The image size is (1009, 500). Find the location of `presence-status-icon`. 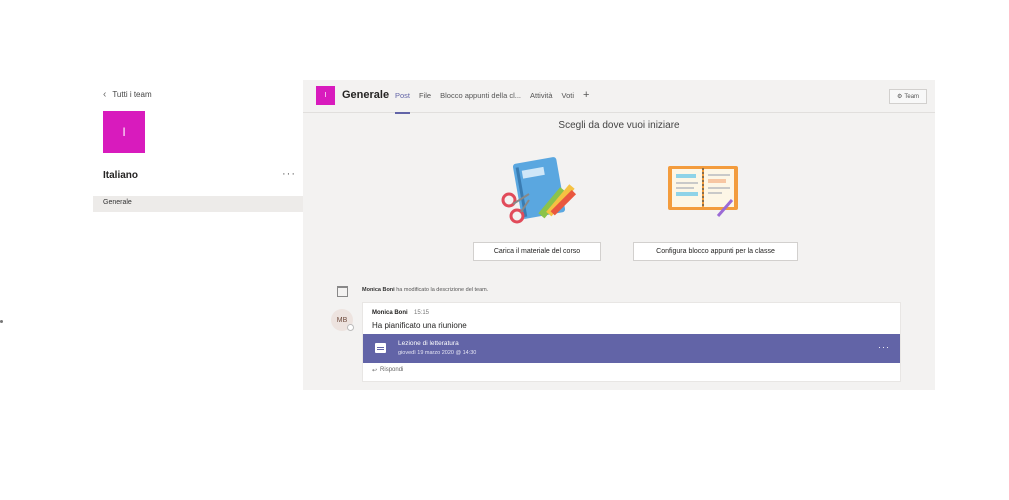

presence-status-icon is located at coordinates (350, 327).